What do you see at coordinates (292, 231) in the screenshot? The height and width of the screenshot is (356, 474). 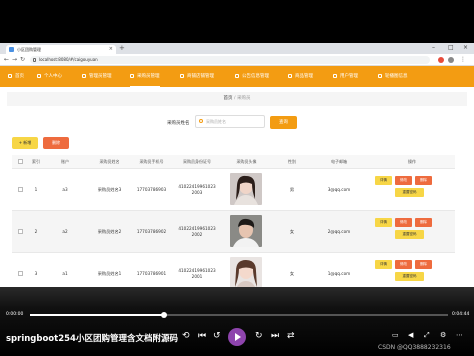 I see `cell-gender: 女` at bounding box center [292, 231].